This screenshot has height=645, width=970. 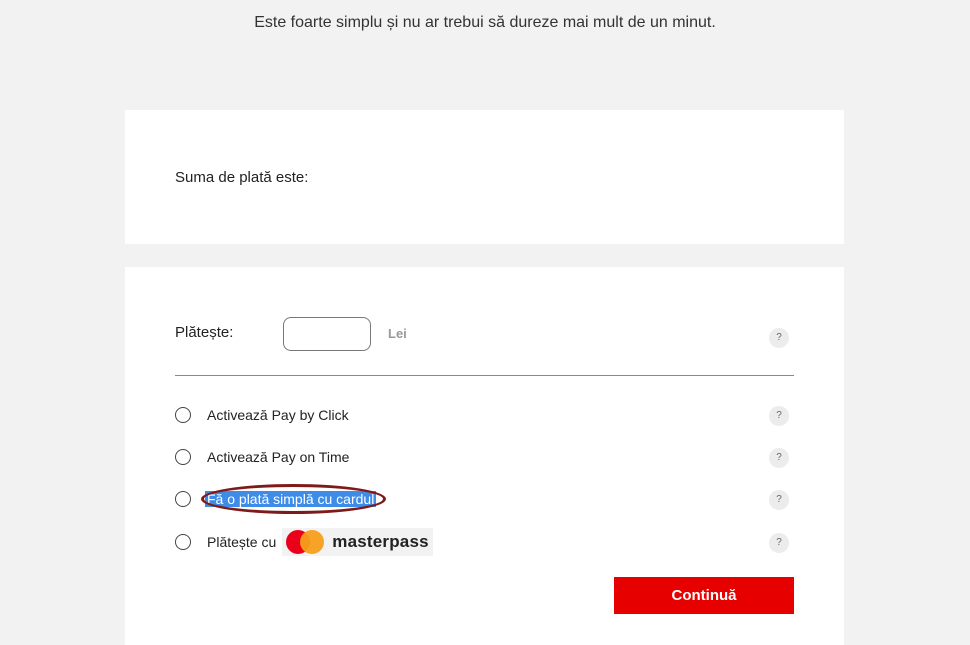 I want to click on option-pay-by-click: Activează Pay by Click, so click(x=262, y=415).